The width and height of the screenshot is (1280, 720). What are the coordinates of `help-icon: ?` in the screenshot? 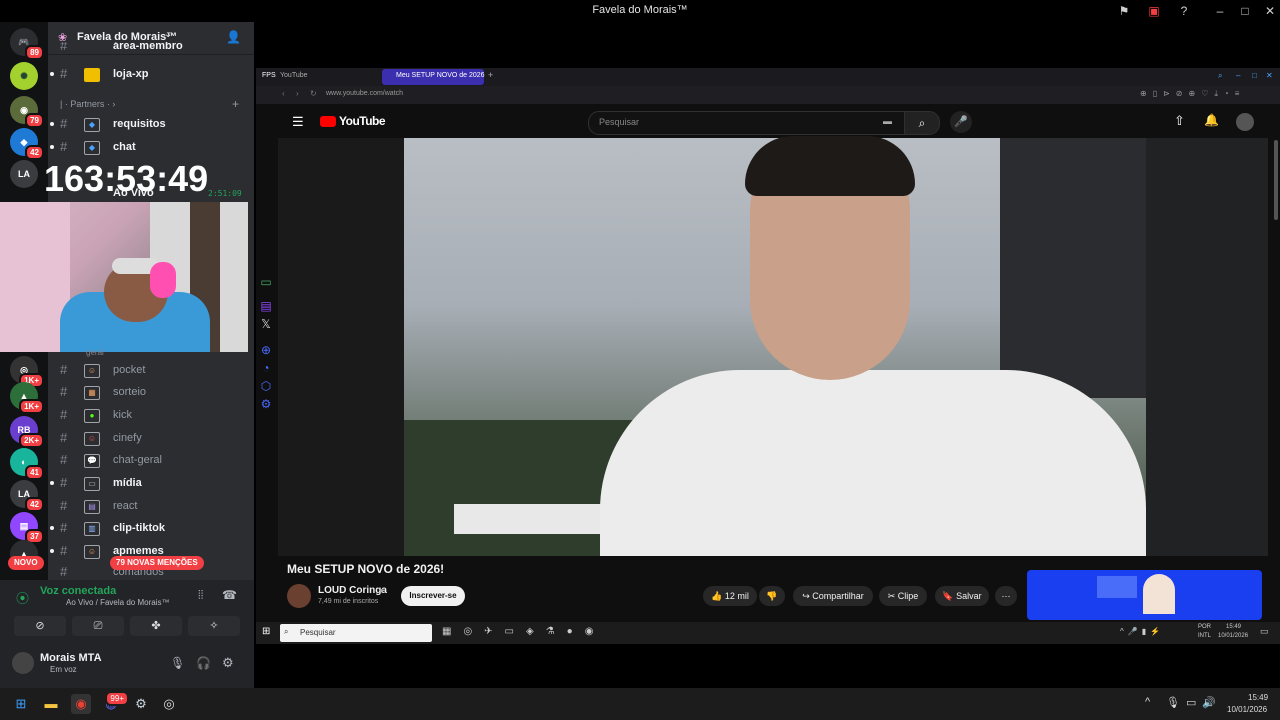 It's located at (1184, 11).